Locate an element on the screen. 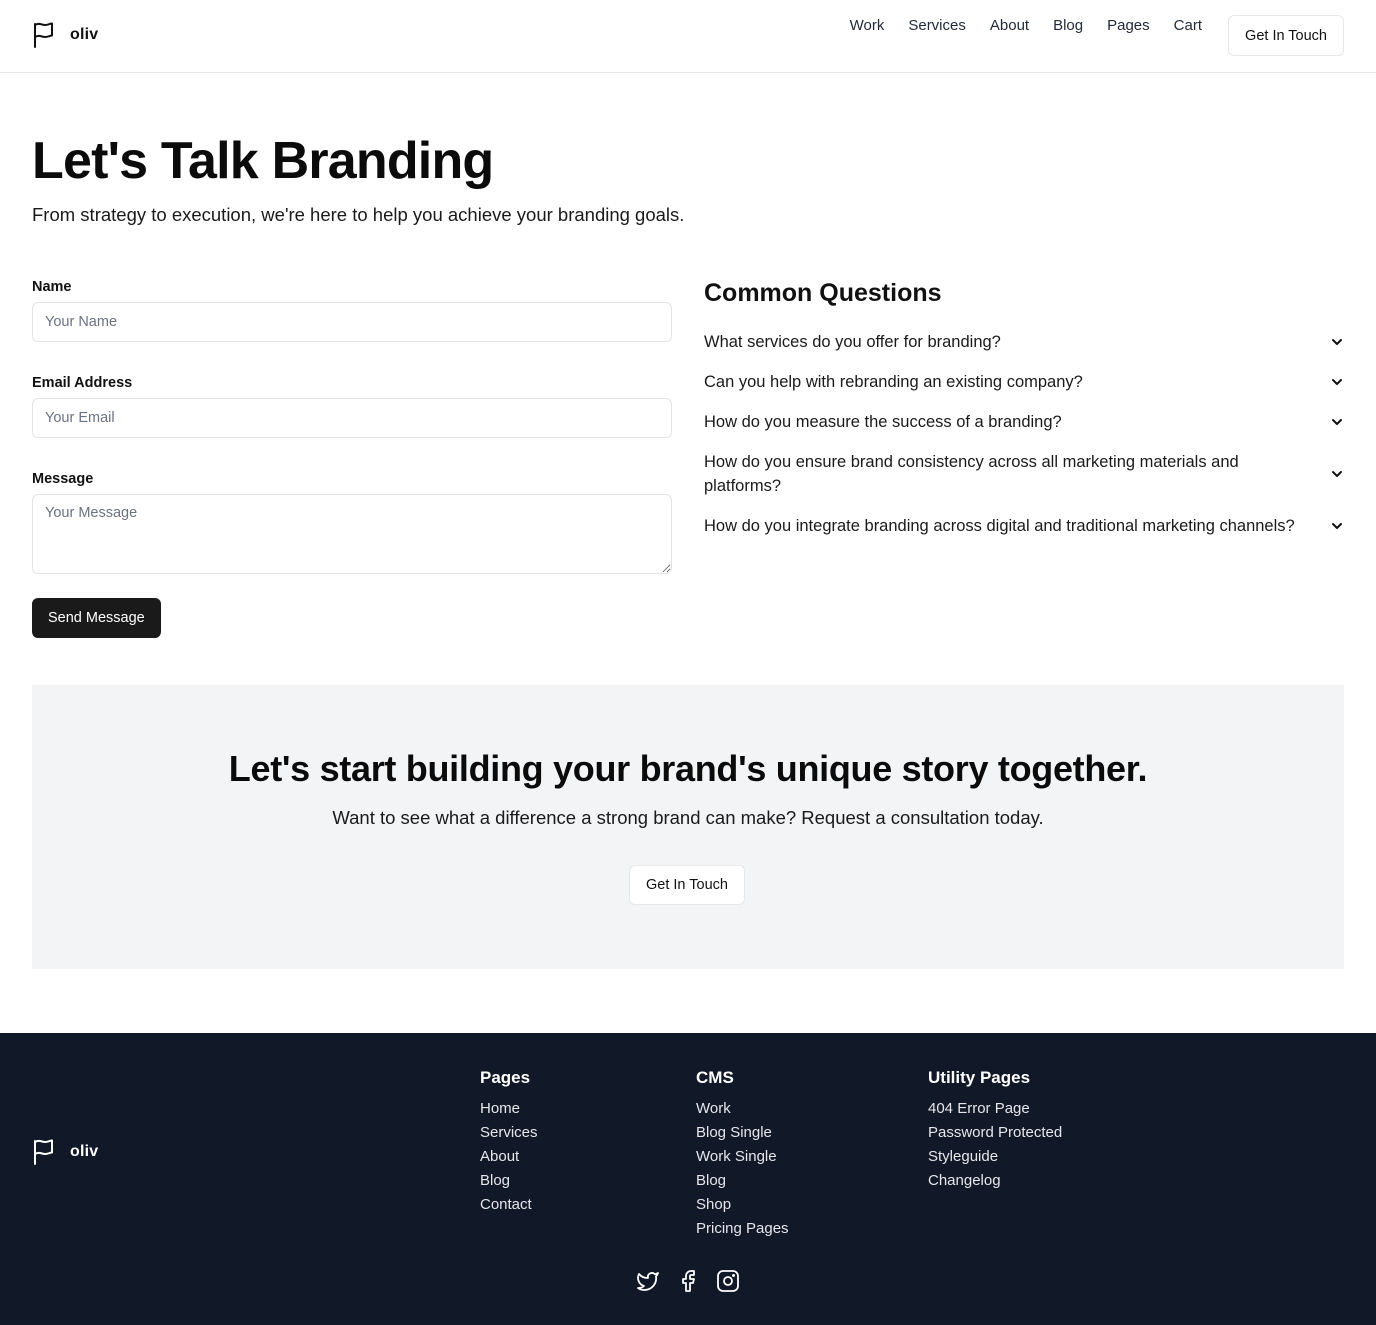 This screenshot has height=1325, width=1376. message-textarea is located at coordinates (352, 534).